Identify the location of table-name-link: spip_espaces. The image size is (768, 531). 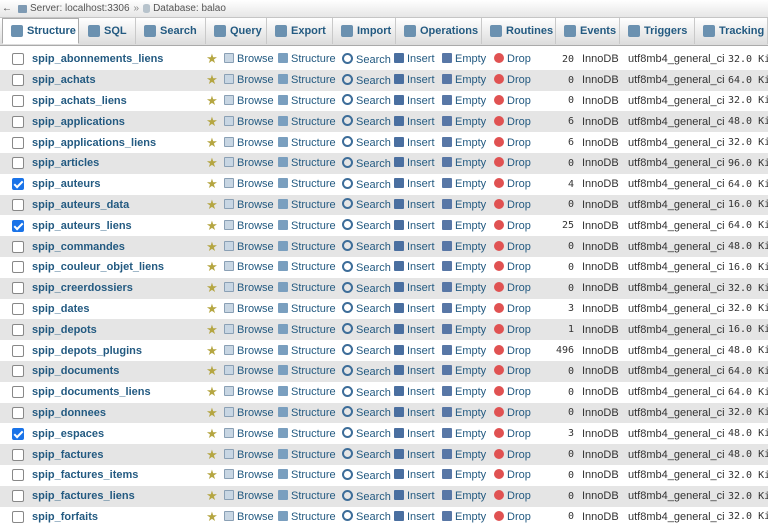
(113, 433).